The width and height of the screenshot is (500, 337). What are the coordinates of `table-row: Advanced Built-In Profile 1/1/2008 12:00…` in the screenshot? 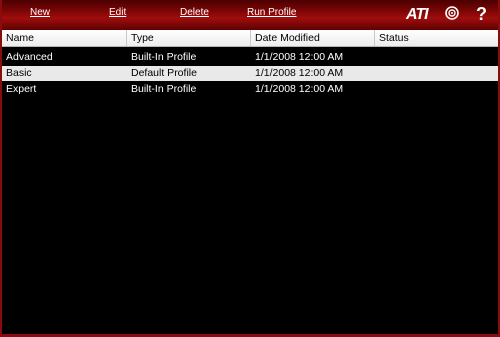 It's located at (250, 57).